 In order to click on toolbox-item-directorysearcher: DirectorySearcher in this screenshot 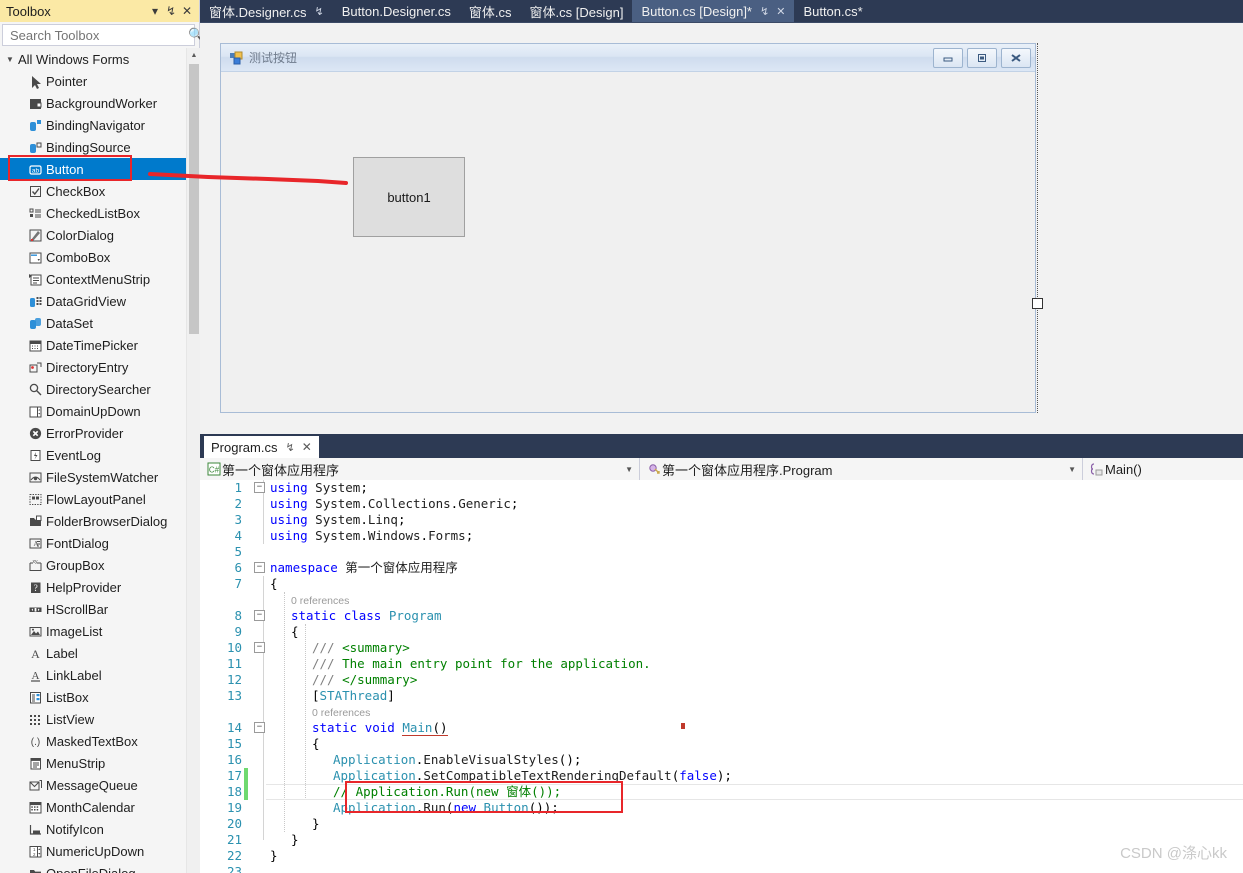, I will do `click(93, 389)`.